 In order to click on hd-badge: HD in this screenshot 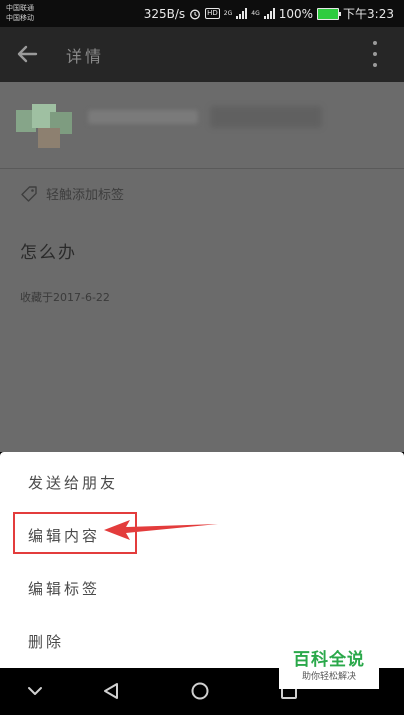, I will do `click(212, 13)`.